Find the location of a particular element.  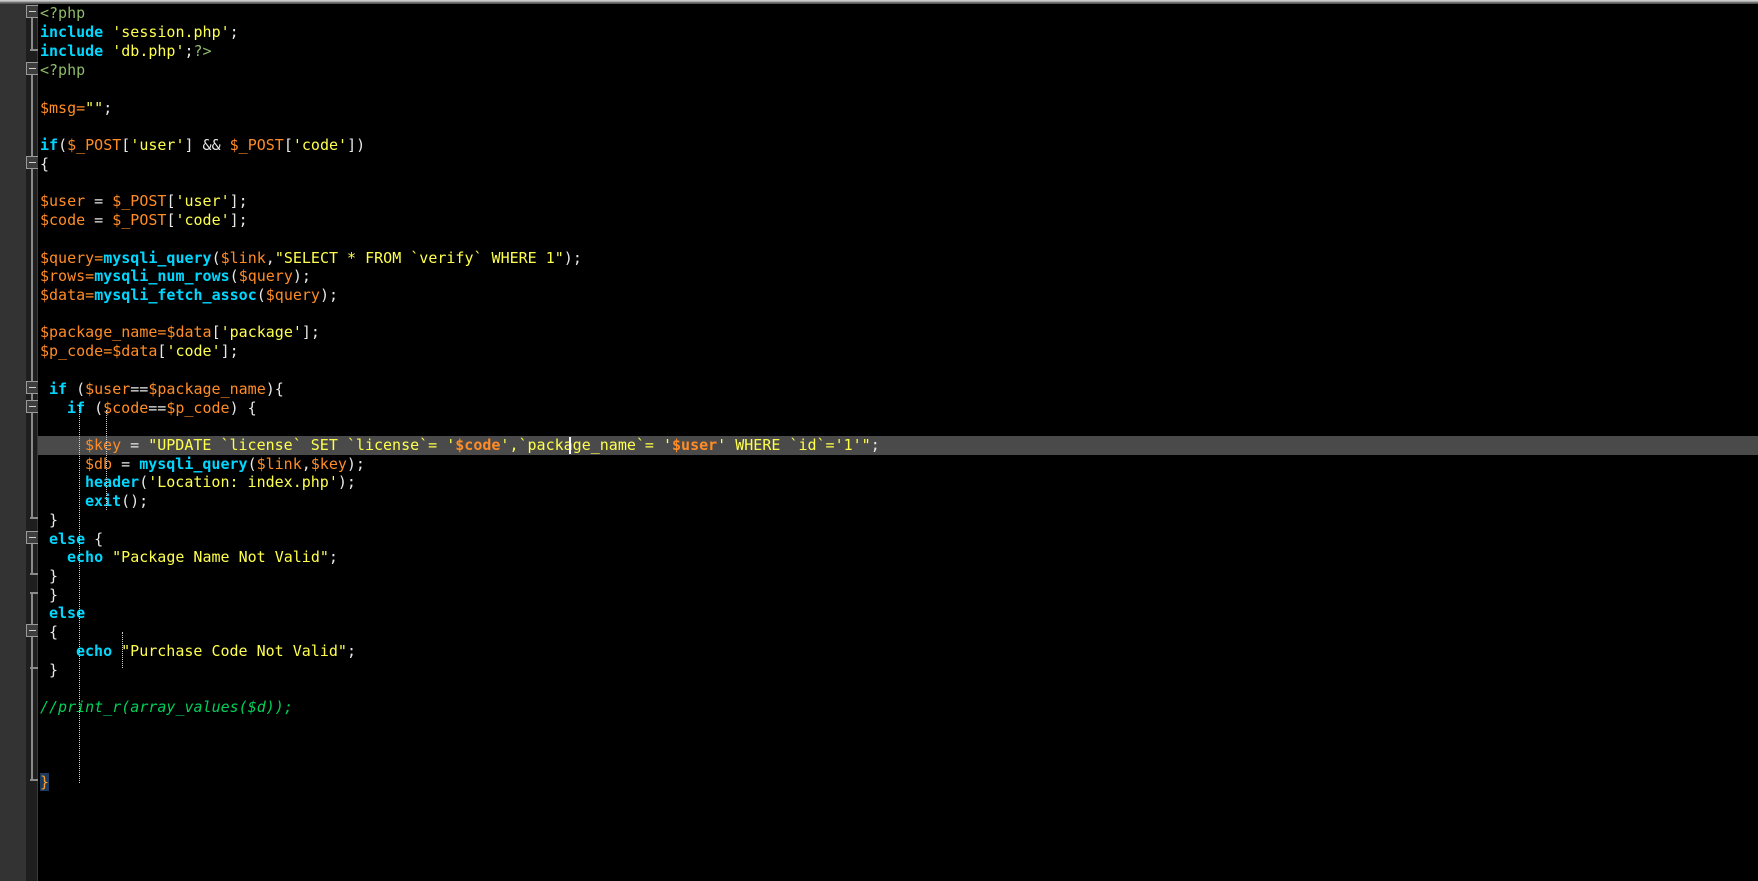

code-token-var: $rows is located at coordinates (63, 276).